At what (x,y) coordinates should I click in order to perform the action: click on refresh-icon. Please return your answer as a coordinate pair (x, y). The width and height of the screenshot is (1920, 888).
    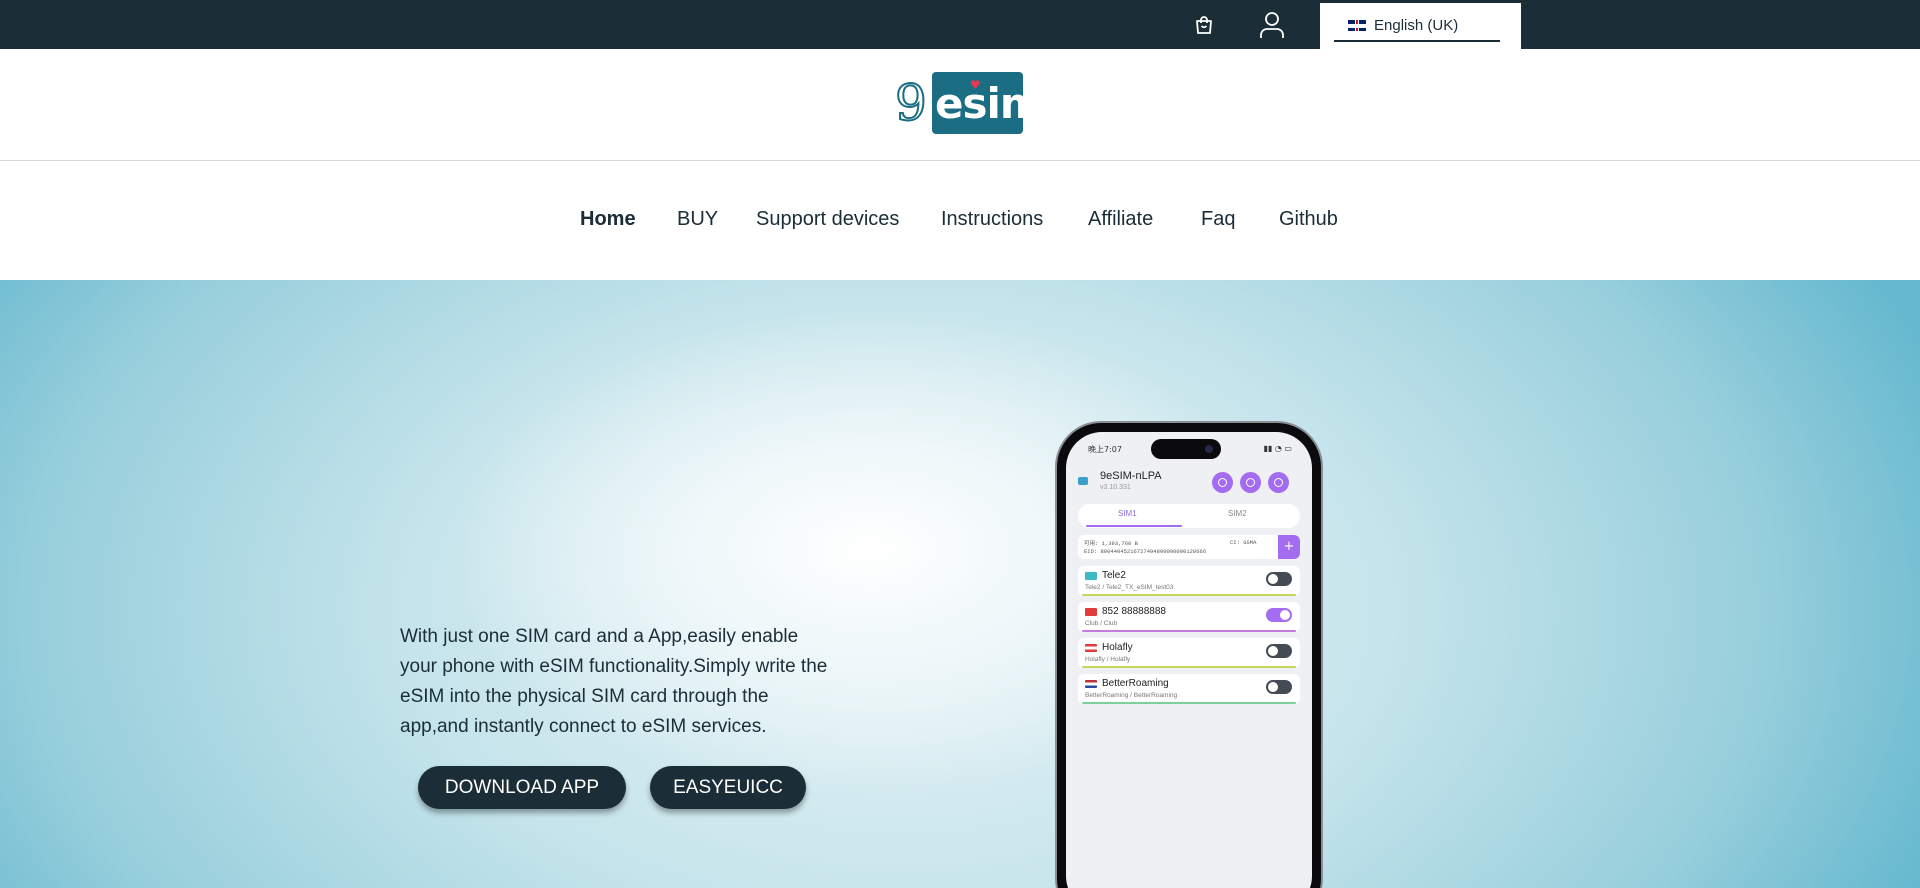
    Looking at the image, I should click on (1250, 482).